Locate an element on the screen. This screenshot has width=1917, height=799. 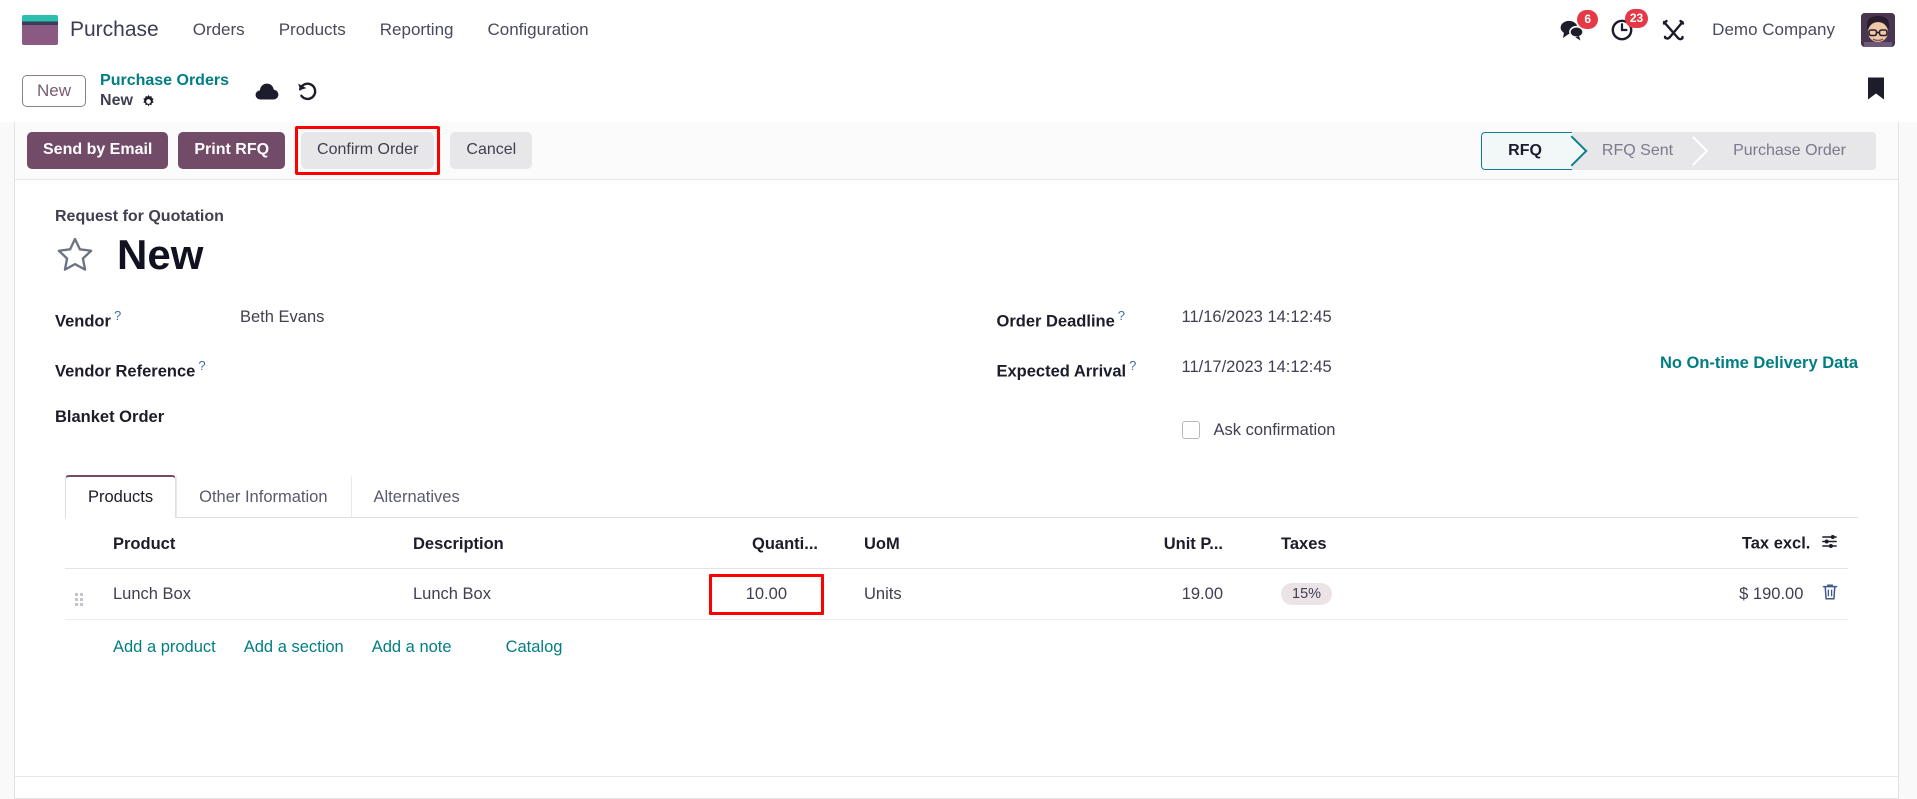
column-handle is located at coordinates (84, 543).